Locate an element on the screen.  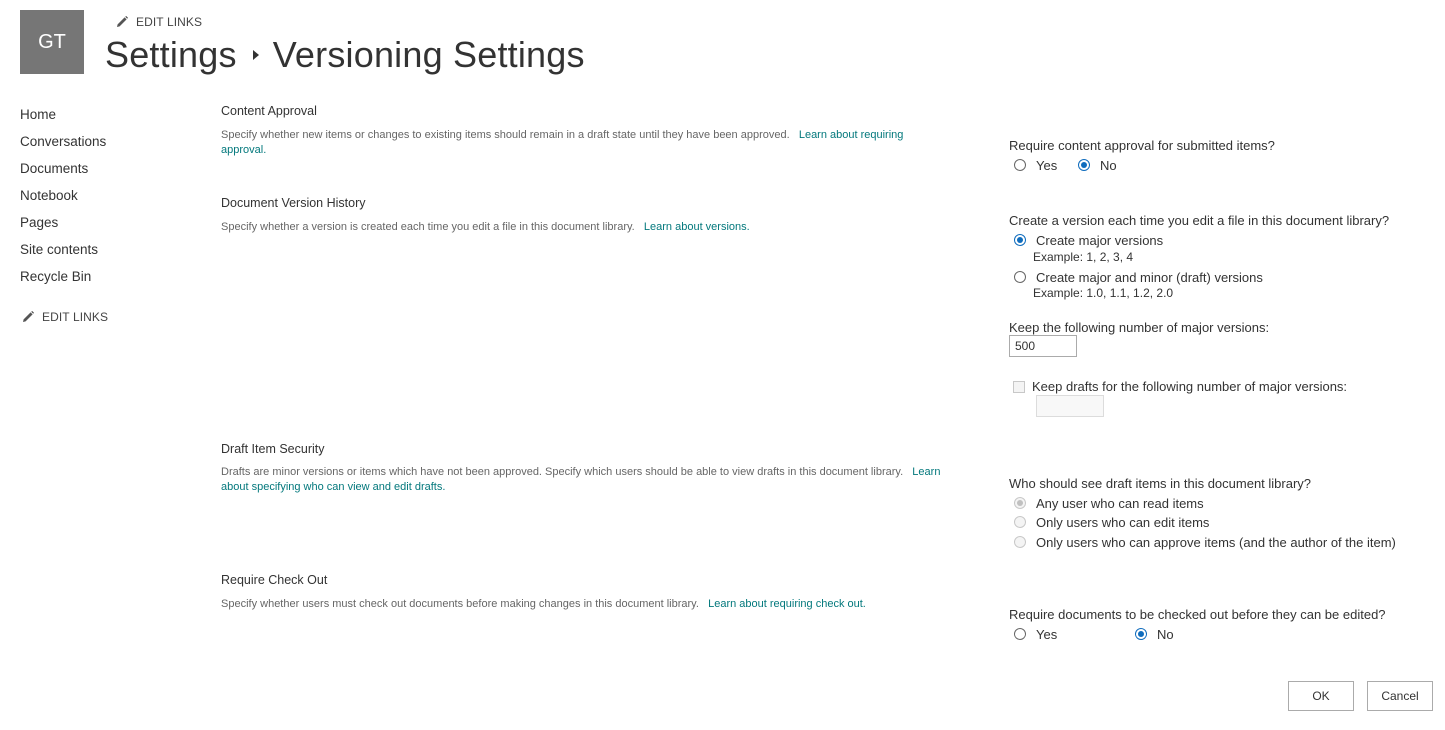
nav-item-documents: Documents is located at coordinates (100, 173).